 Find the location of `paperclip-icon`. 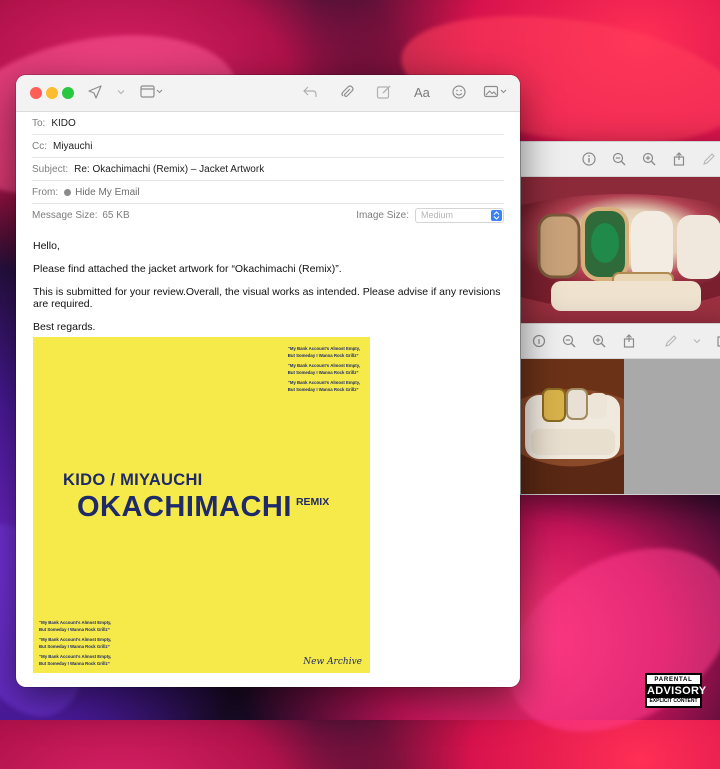

paperclip-icon is located at coordinates (347, 92).